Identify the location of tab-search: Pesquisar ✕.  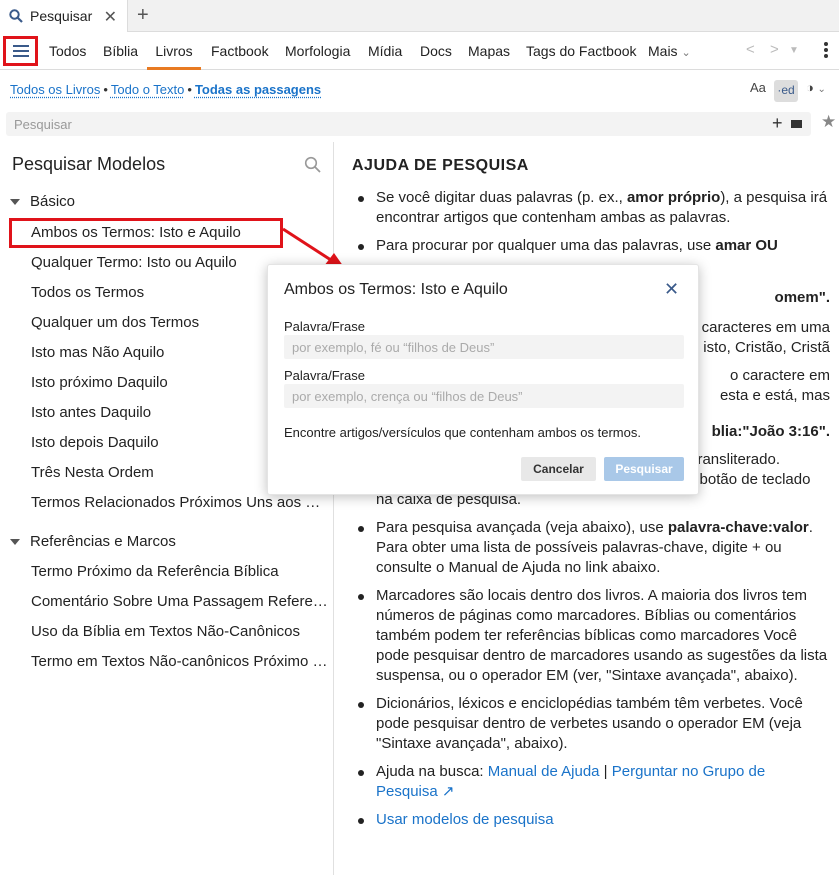
(64, 16).